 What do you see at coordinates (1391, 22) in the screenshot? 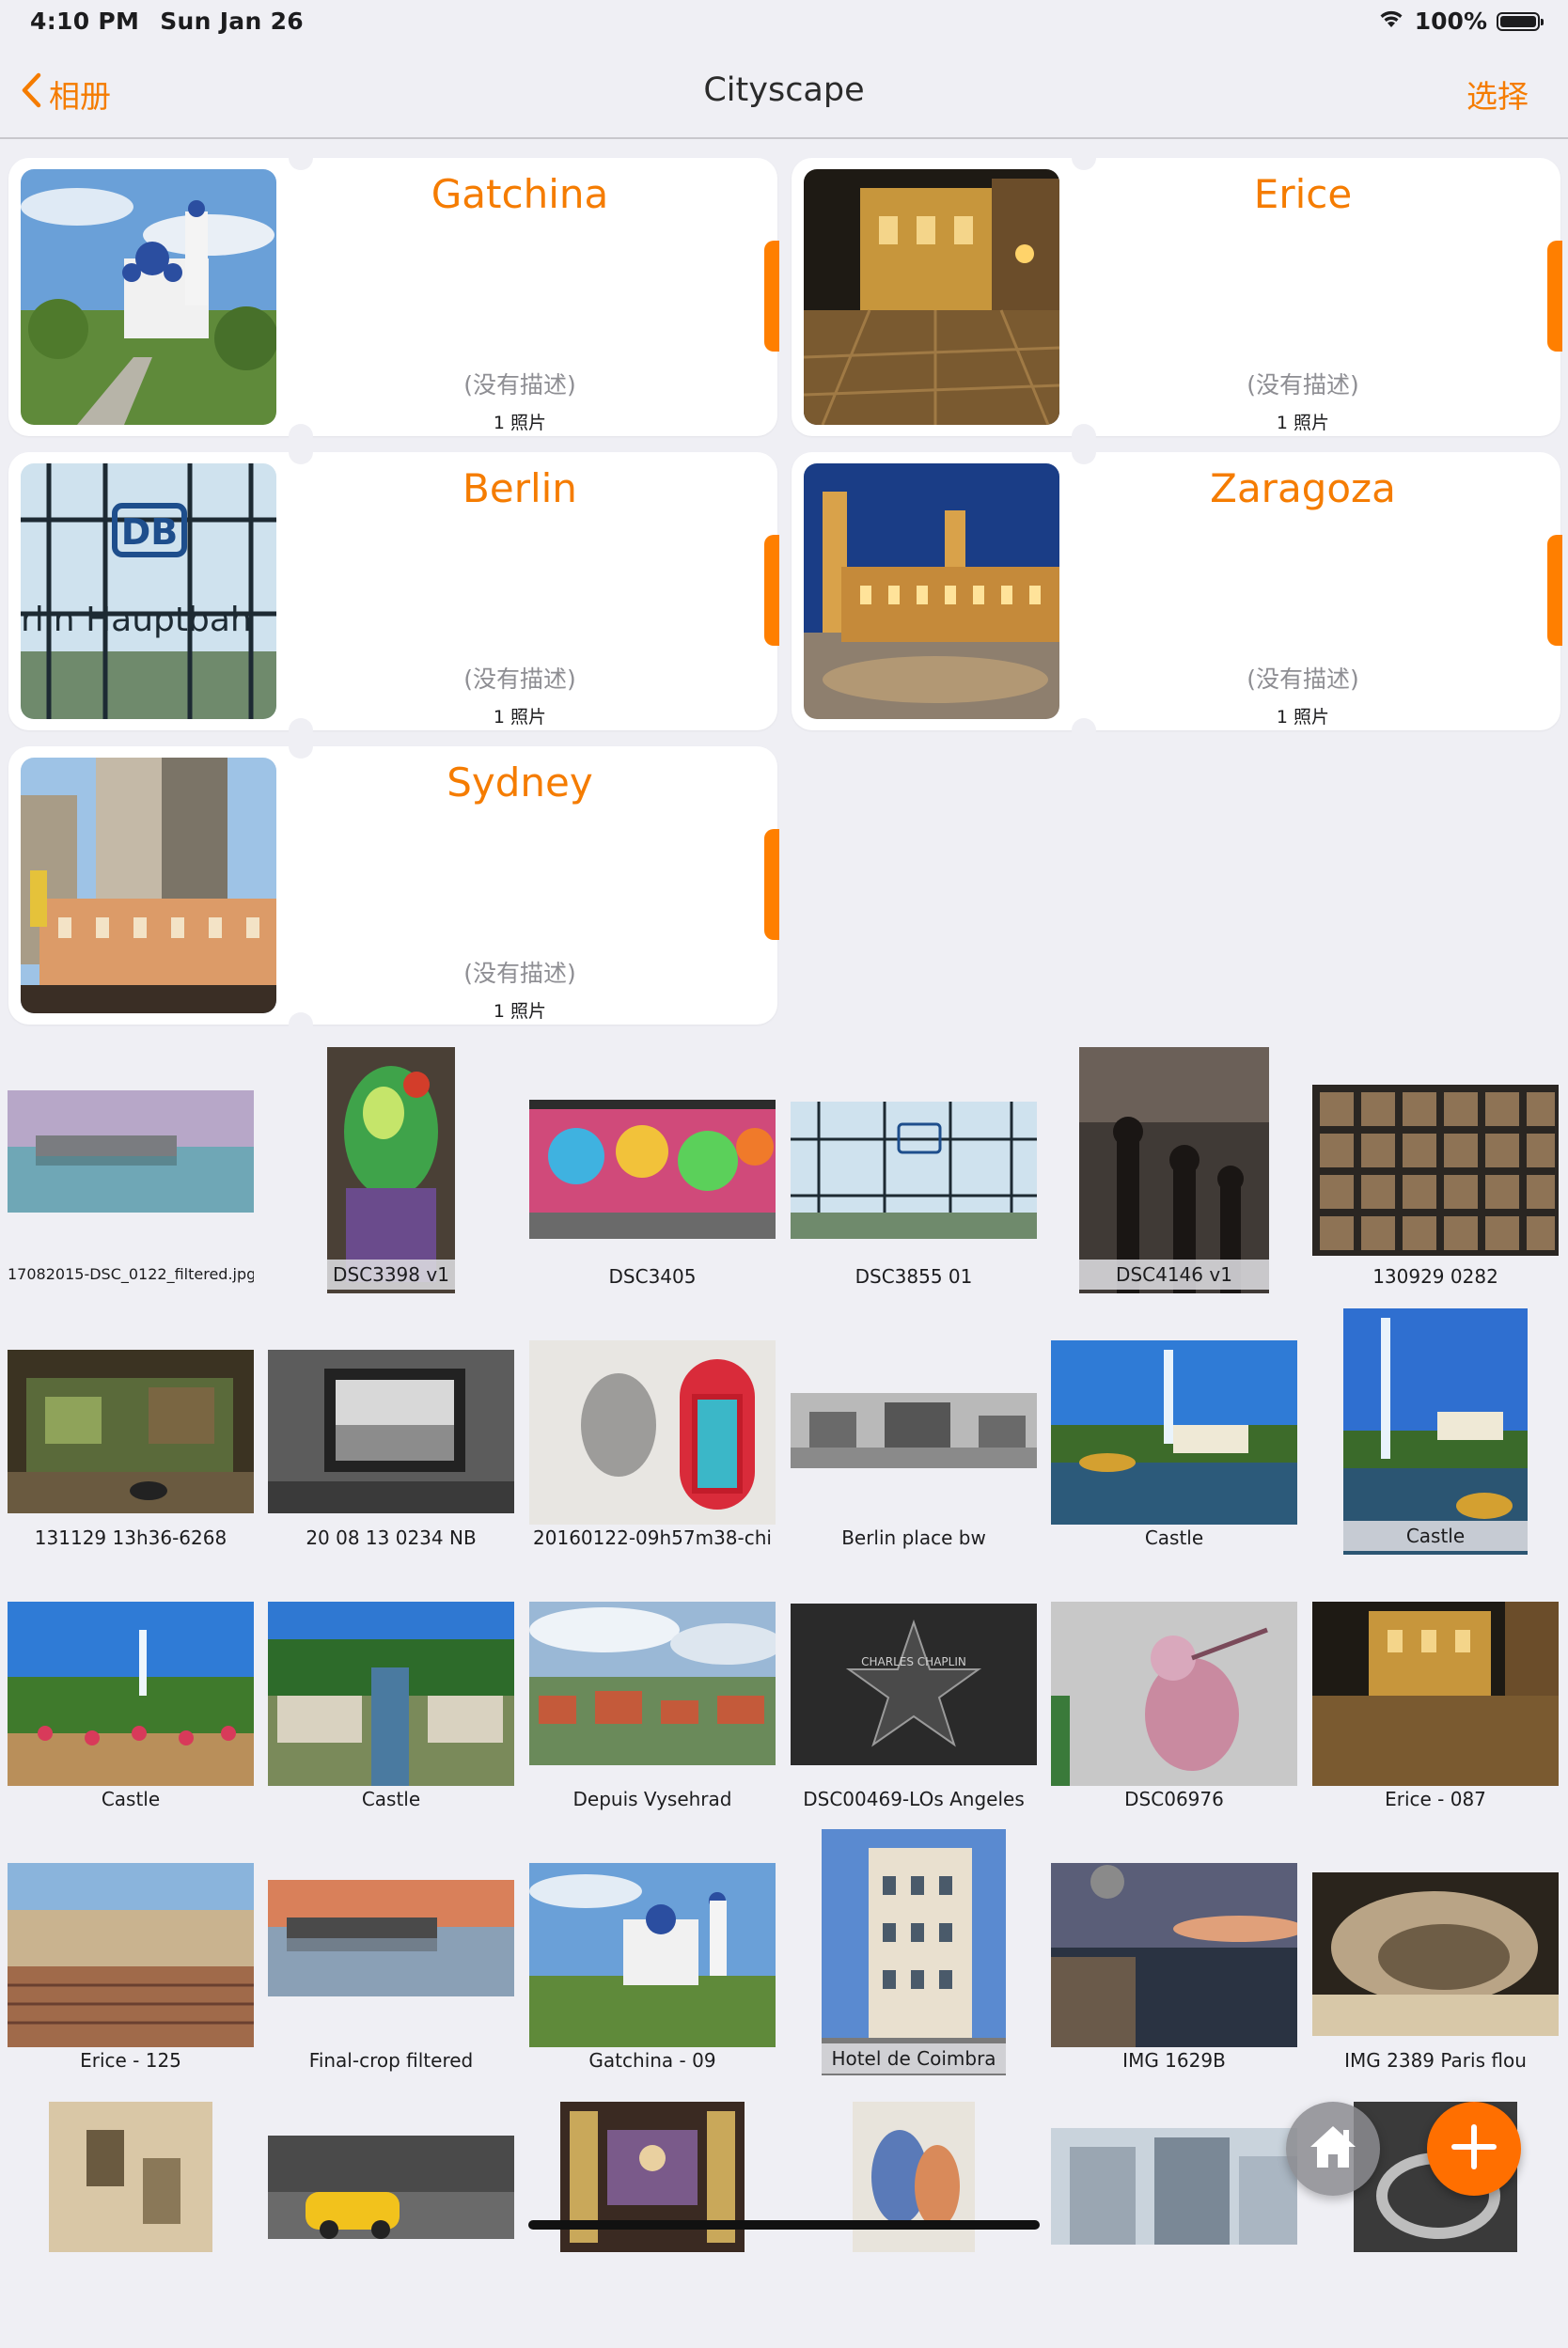
I see `wifi-icon` at bounding box center [1391, 22].